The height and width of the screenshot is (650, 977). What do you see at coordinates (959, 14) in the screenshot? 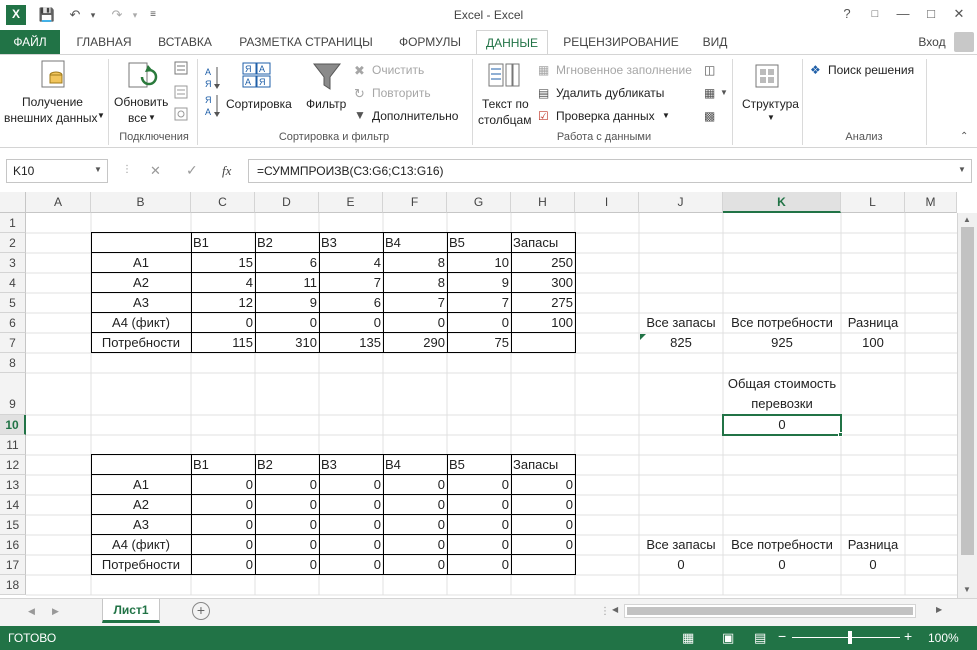
I see `close-icon: ✕` at bounding box center [959, 14].